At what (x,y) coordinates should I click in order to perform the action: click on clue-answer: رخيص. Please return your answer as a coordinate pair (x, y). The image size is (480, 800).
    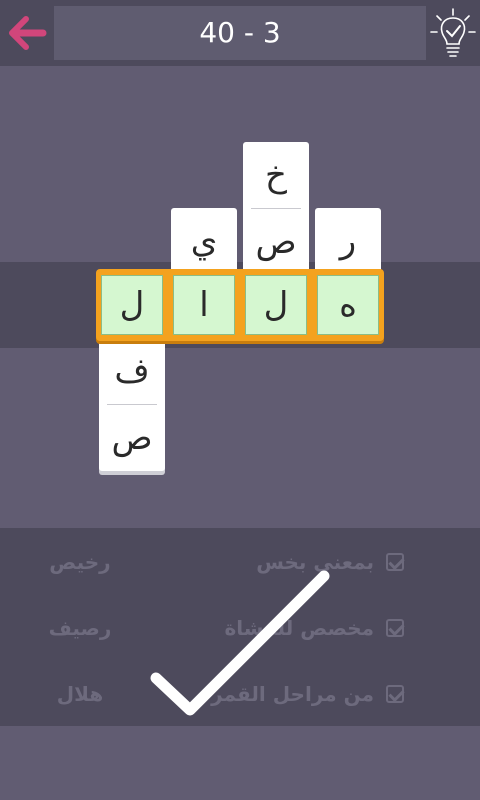
    Looking at the image, I should click on (80, 562).